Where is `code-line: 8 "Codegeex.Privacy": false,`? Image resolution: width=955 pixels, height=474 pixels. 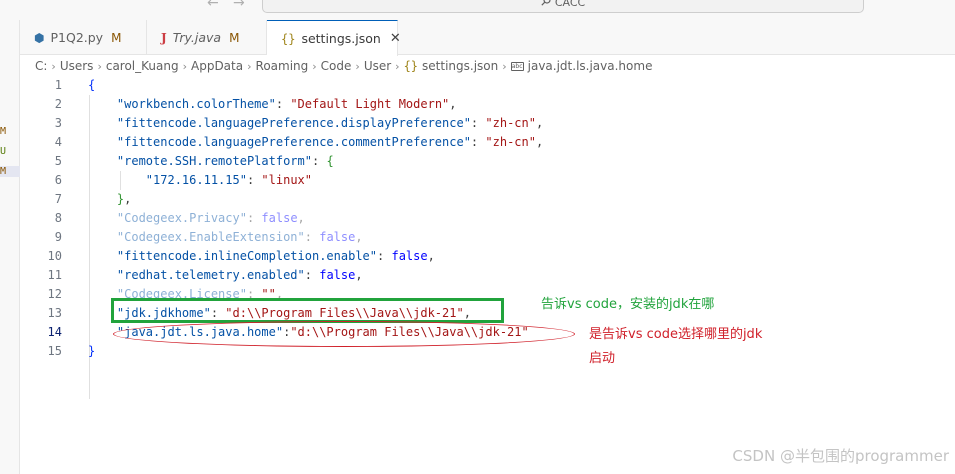
code-line: 8 "Codegeex.Privacy": false, is located at coordinates (487, 218).